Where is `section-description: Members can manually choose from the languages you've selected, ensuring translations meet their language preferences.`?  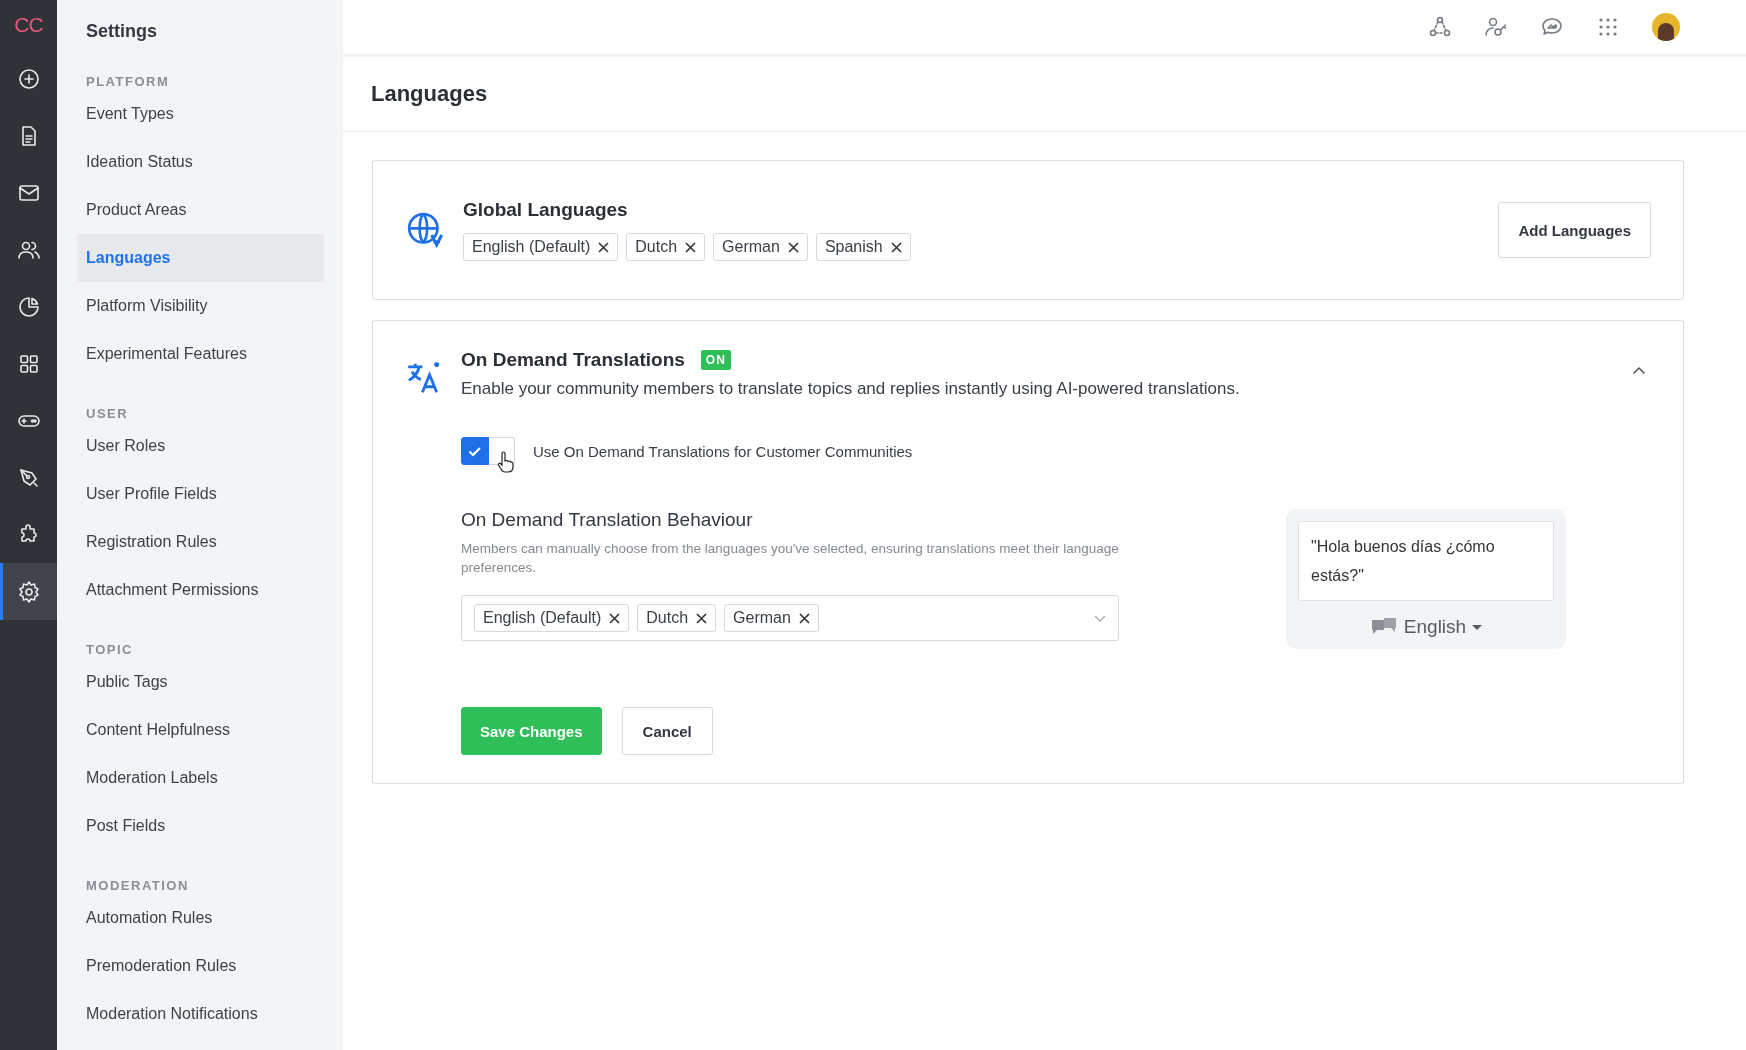 section-description: Members can manually choose from the languages you've selected, ensuring translations meet their language preferences. is located at coordinates (790, 558).